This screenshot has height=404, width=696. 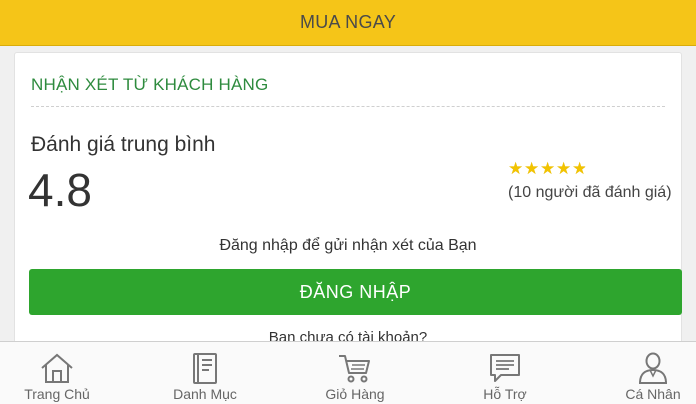 I want to click on section-title: NHẬN XÉT TỪ KHÁCH HÀNG, so click(x=150, y=84).